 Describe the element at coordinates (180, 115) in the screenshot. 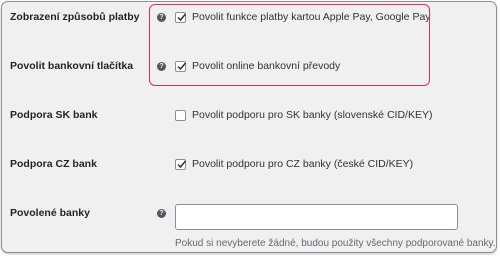

I see `checkbox-sk-banks` at that location.